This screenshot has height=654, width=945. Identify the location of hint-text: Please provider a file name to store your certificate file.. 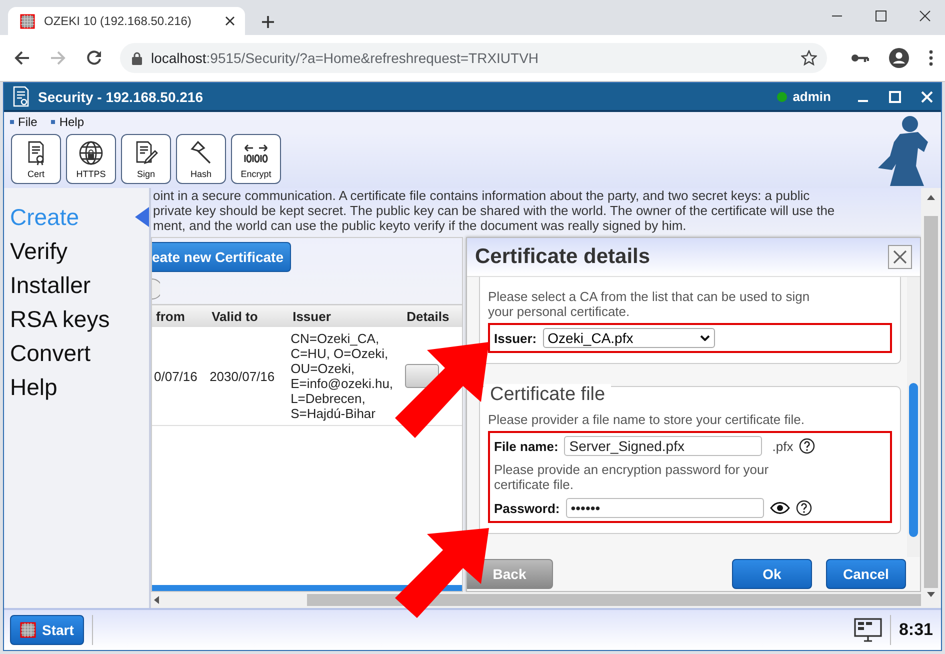
(647, 419).